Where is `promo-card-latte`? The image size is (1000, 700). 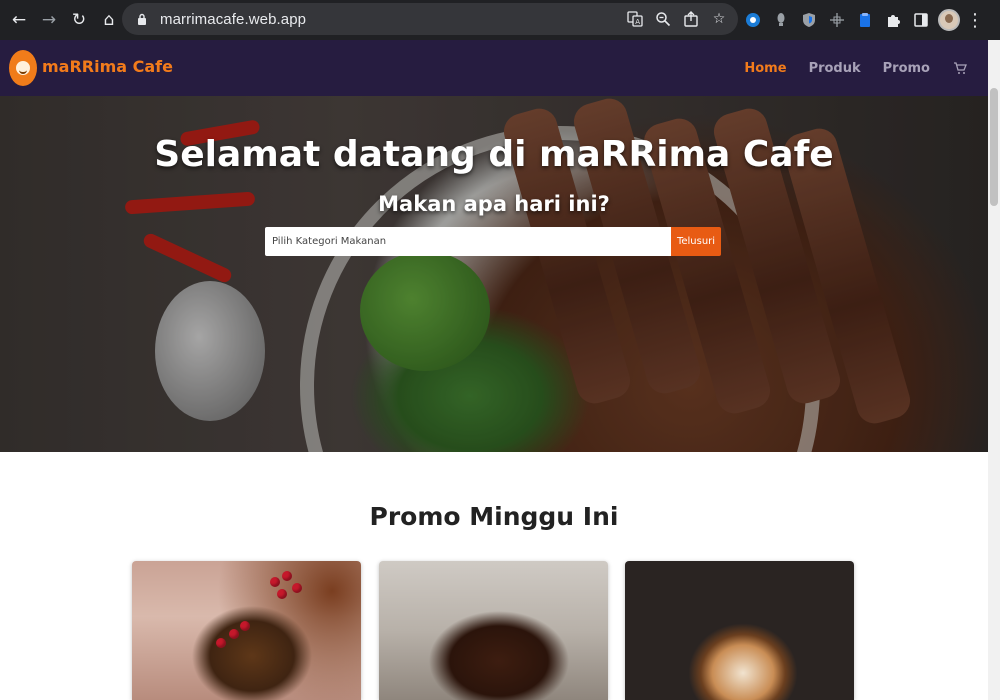
promo-card-latte is located at coordinates (739, 630).